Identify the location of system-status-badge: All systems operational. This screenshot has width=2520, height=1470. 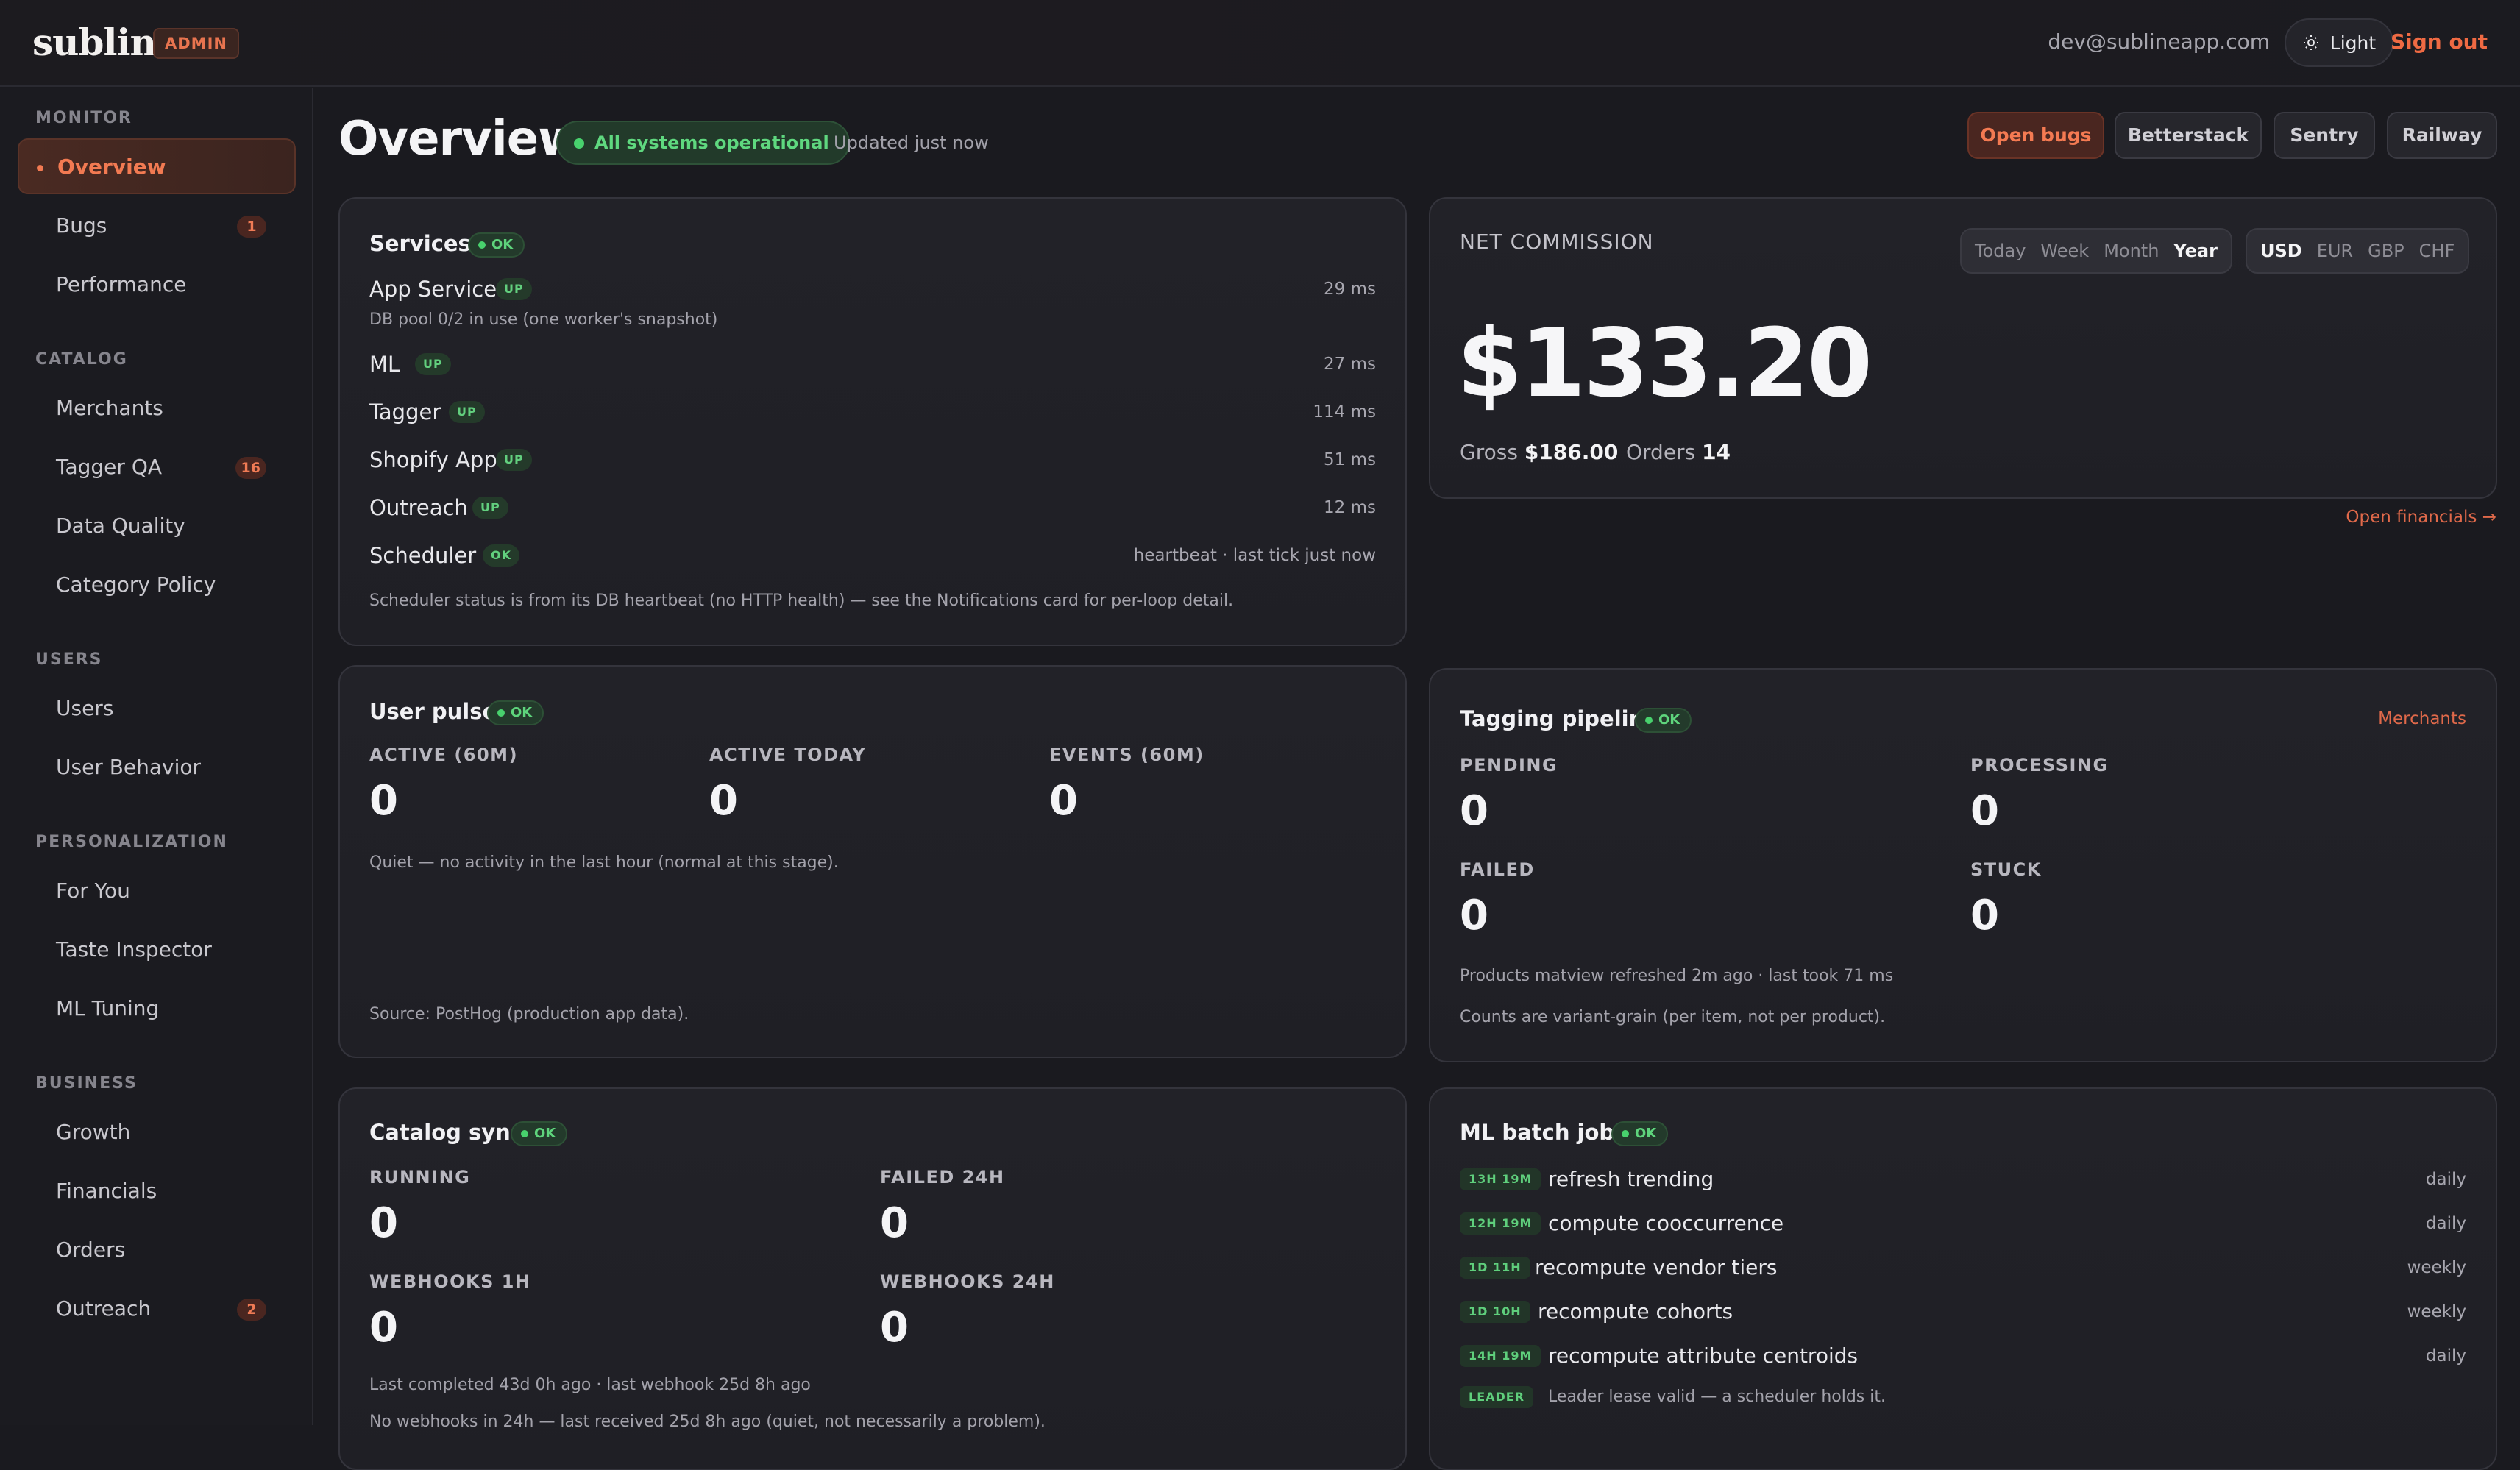
(703, 143).